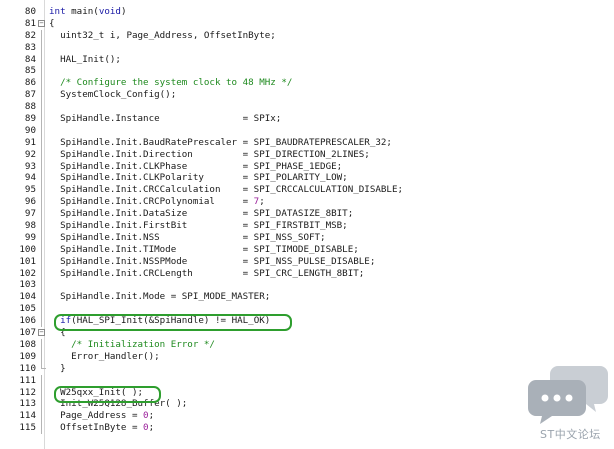 The image size is (614, 449). What do you see at coordinates (30, 142) in the screenshot?
I see `line-number: 91` at bounding box center [30, 142].